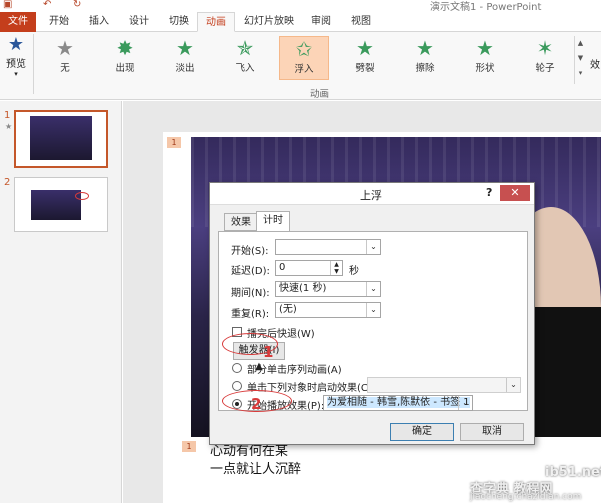 This screenshot has width=601, height=503. I want to click on tab-animations: 动画, so click(216, 22).